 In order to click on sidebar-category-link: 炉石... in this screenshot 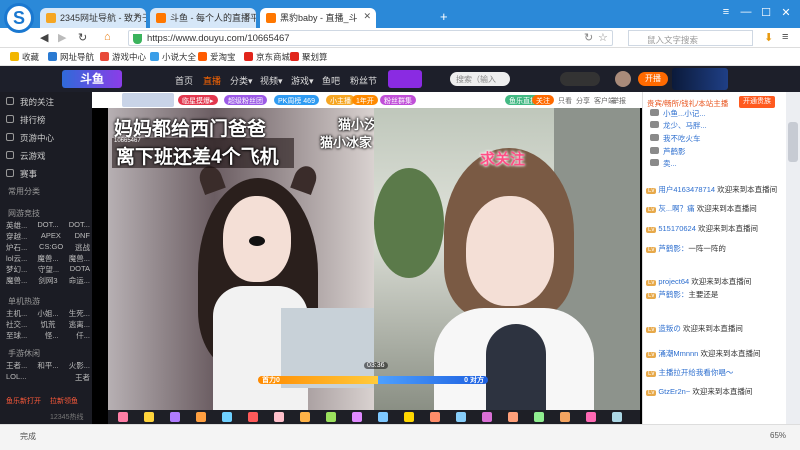, I will do `click(16, 247)`.